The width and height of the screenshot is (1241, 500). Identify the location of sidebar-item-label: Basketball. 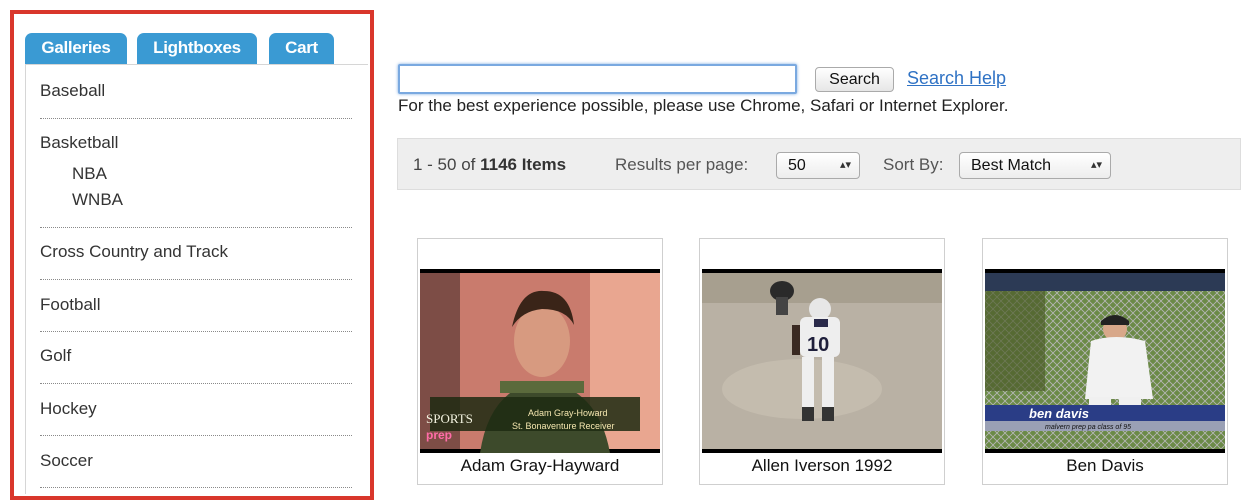
(79, 142).